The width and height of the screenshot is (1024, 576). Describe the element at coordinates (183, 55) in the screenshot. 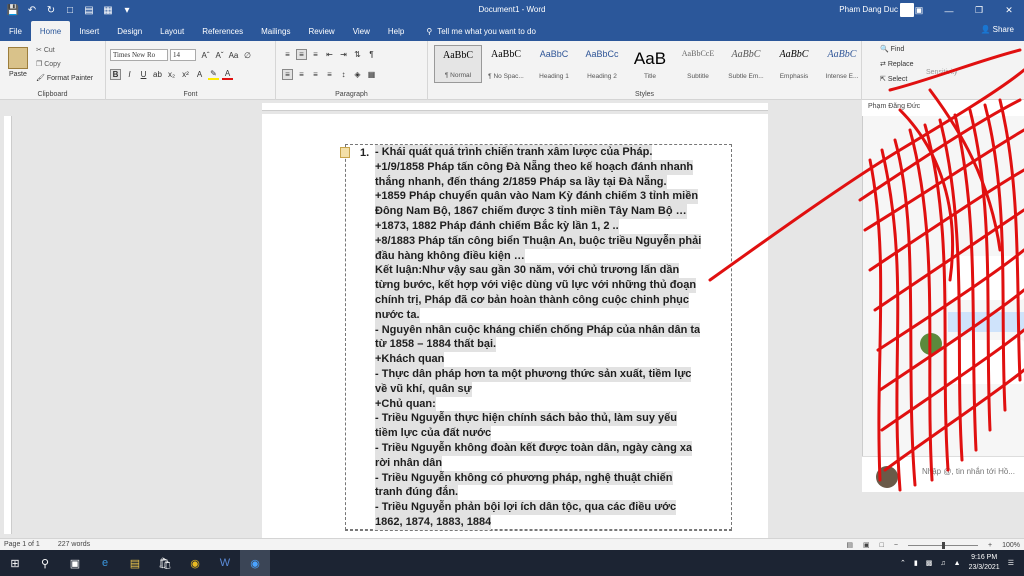

I see `font-size-select: 14` at that location.